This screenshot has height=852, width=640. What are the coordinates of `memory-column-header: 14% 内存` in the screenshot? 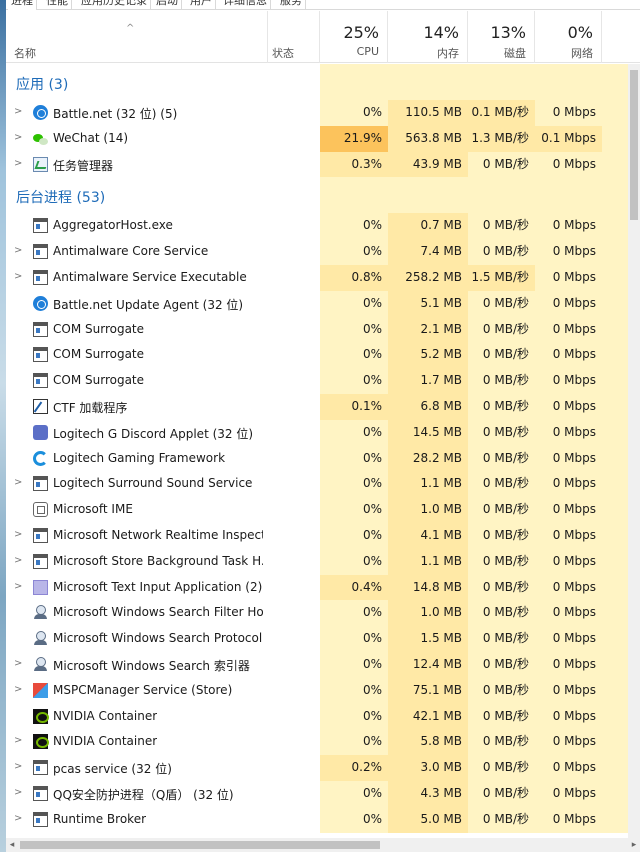 It's located at (428, 37).